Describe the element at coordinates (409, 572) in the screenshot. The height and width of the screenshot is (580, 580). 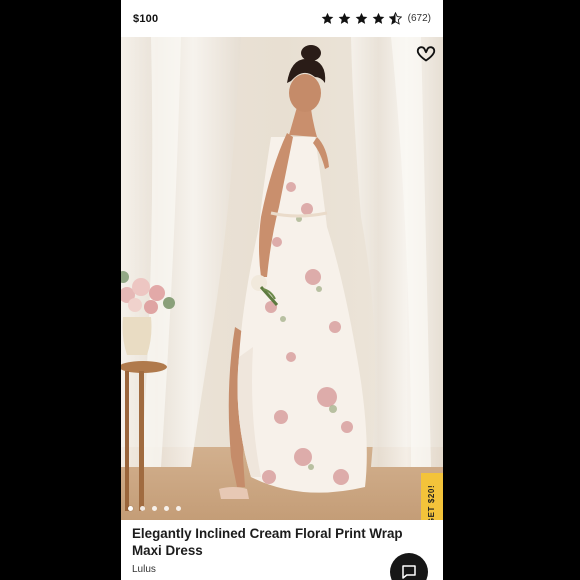
I see `chat-bubble-icon` at that location.